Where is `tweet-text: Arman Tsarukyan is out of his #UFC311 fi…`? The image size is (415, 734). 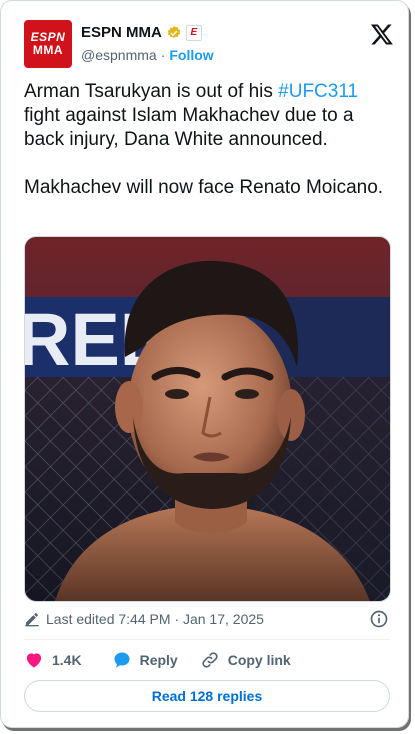
tweet-text: Arman Tsarukyan is out of his #UFC311 fi… is located at coordinates (205, 140).